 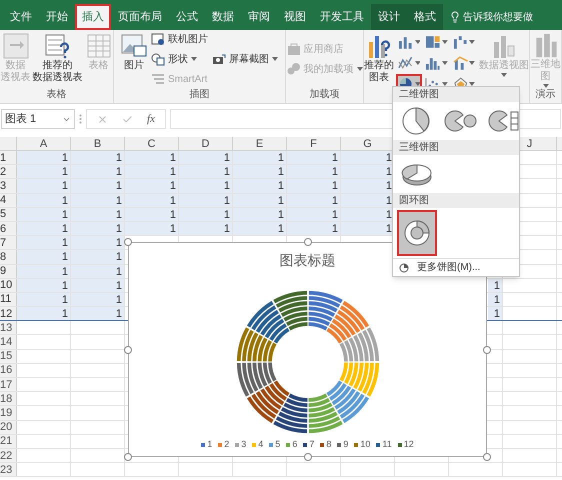 I want to click on chart-title: 图表标题, so click(x=308, y=260).